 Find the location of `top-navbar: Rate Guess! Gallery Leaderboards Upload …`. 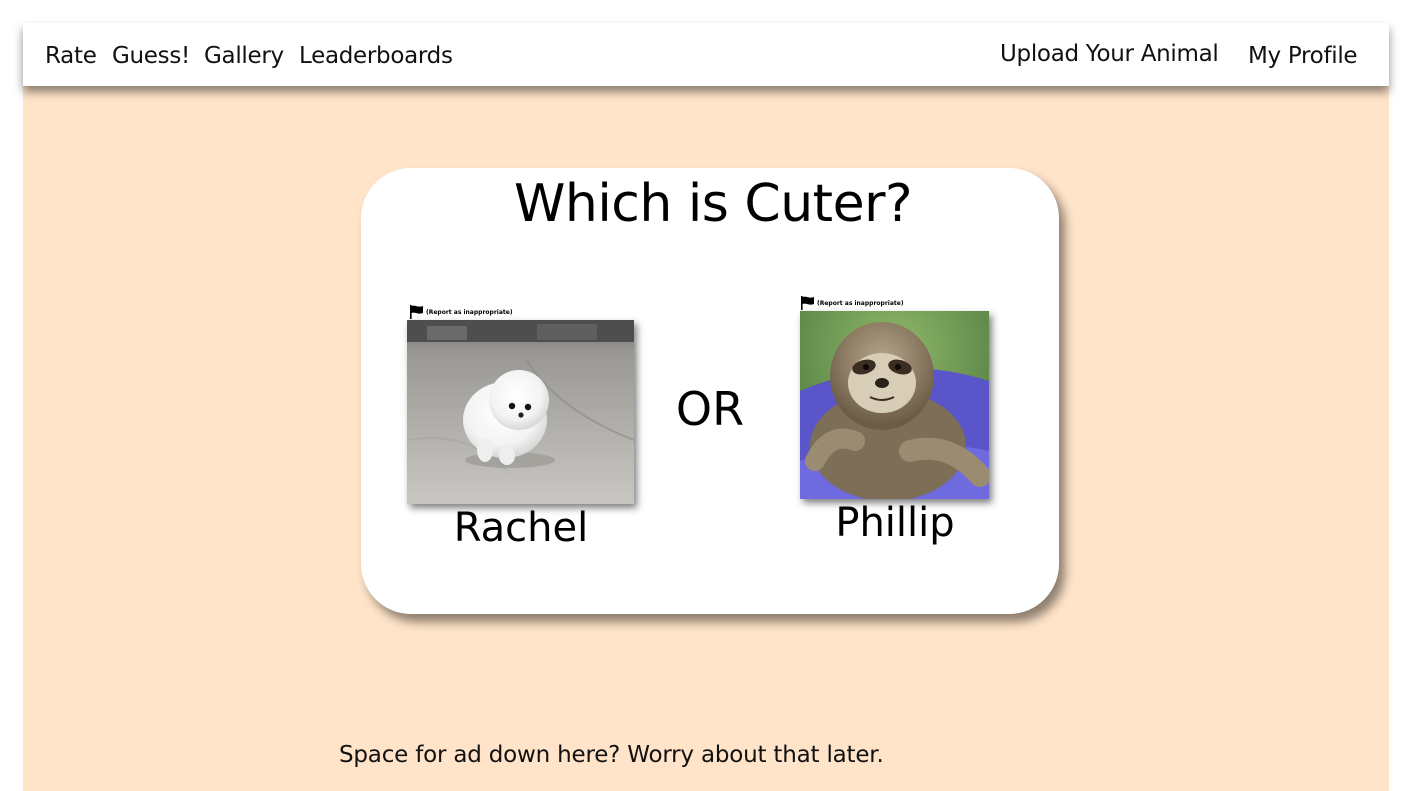

top-navbar: Rate Guess! Gallery Leaderboards Upload … is located at coordinates (706, 54).